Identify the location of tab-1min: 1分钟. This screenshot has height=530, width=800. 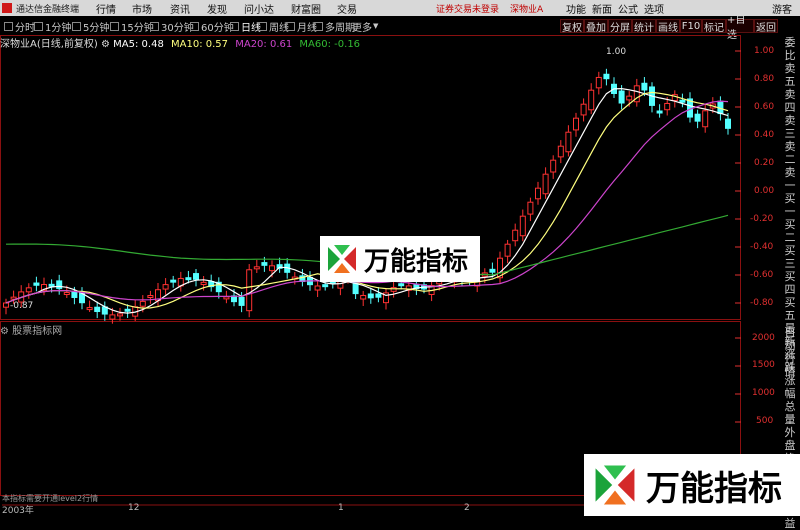
(52, 26).